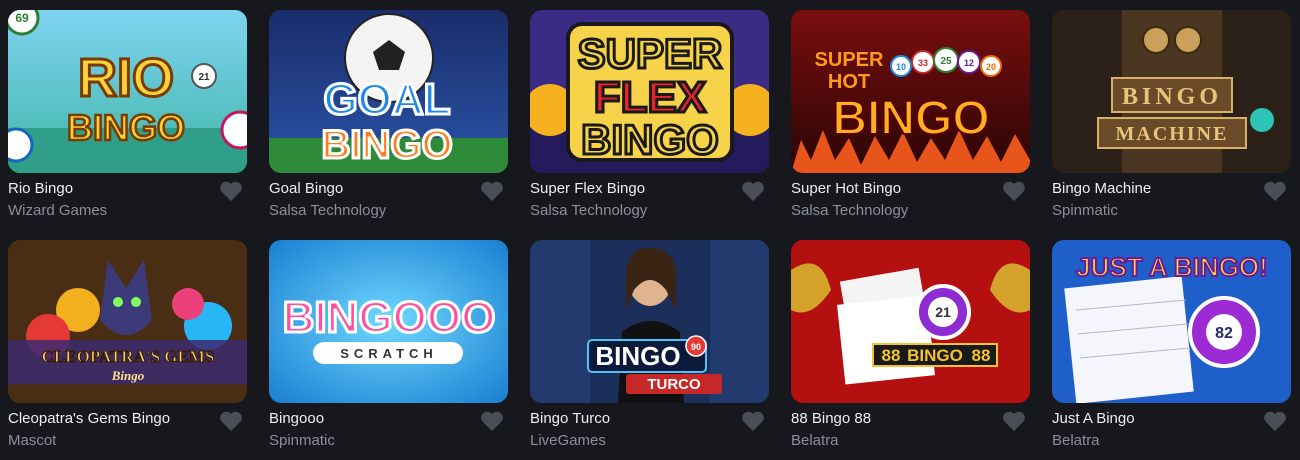 The image size is (1300, 460). Describe the element at coordinates (696, 347) in the screenshot. I see `svg-text: 90` at that location.